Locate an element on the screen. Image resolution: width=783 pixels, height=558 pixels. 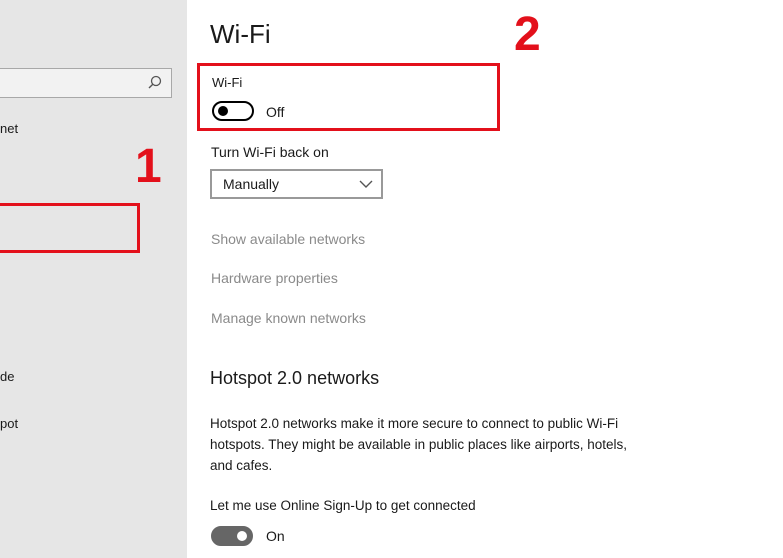
wifi-toggle-state: Off is located at coordinates (275, 112).